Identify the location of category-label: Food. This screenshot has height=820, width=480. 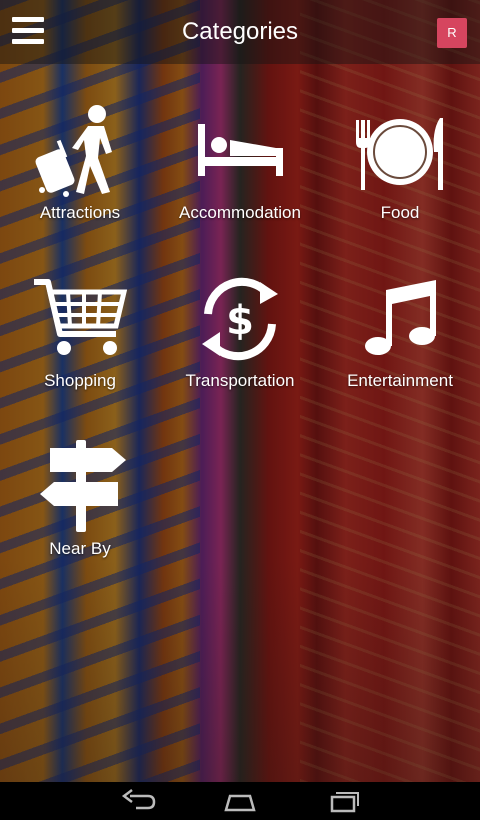
(400, 212).